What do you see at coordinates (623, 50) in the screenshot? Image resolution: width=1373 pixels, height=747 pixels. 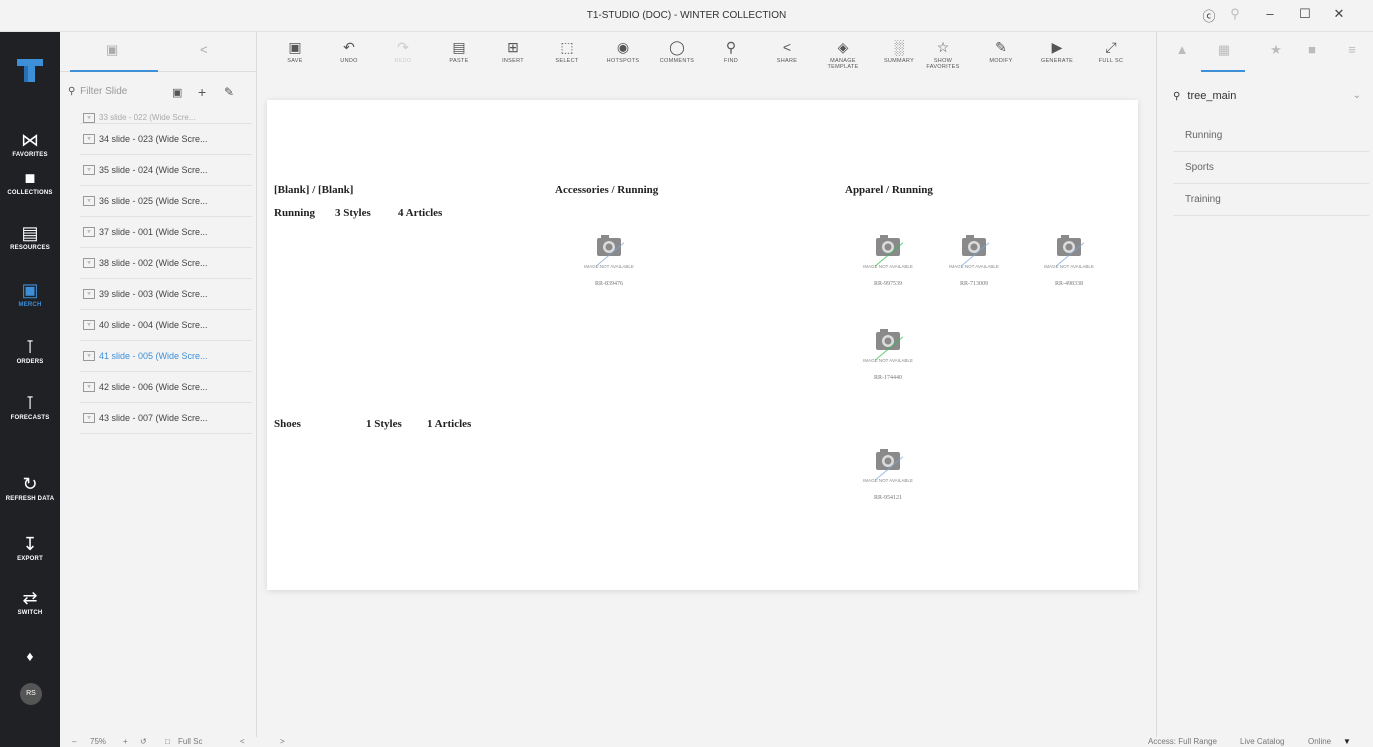 I see `hotspots-button: ◉ HOTSPOTS` at bounding box center [623, 50].